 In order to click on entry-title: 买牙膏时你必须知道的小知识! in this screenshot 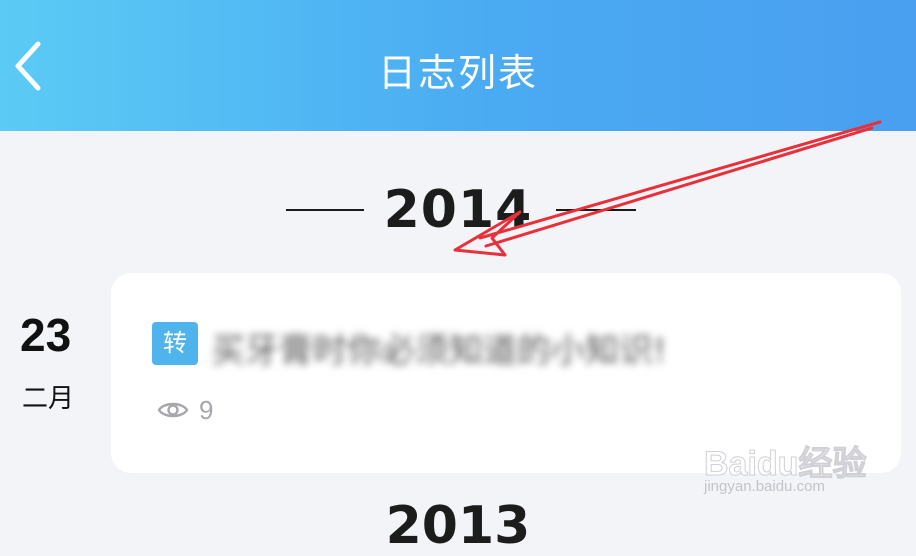, I will do `click(439, 347)`.